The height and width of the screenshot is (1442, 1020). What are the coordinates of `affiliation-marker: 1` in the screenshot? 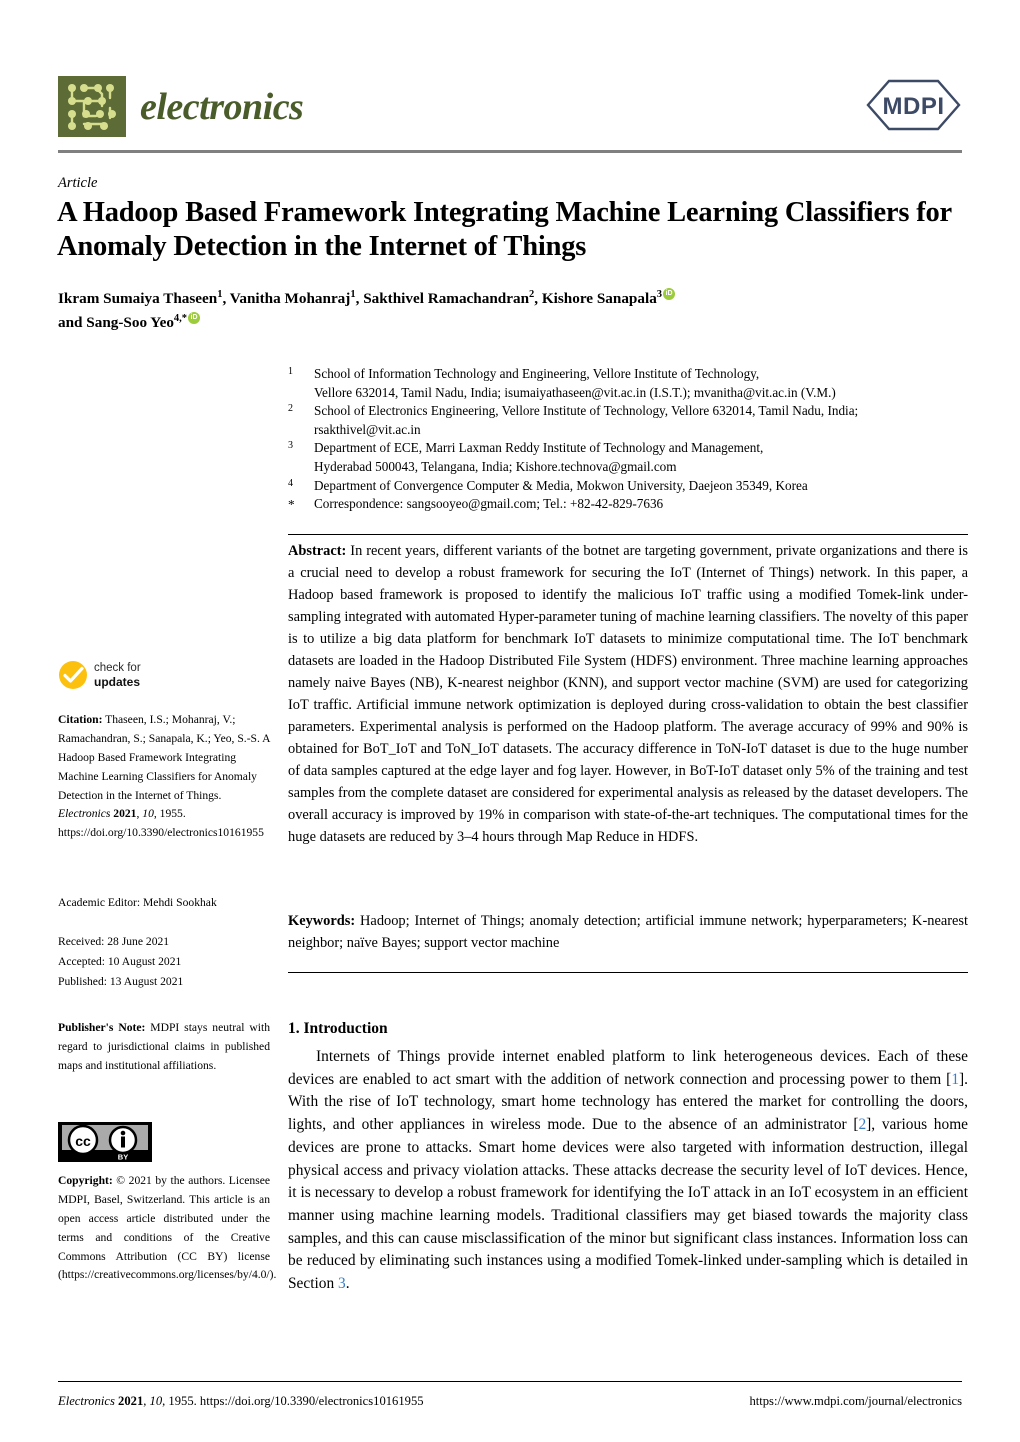 It's located at (290, 371).